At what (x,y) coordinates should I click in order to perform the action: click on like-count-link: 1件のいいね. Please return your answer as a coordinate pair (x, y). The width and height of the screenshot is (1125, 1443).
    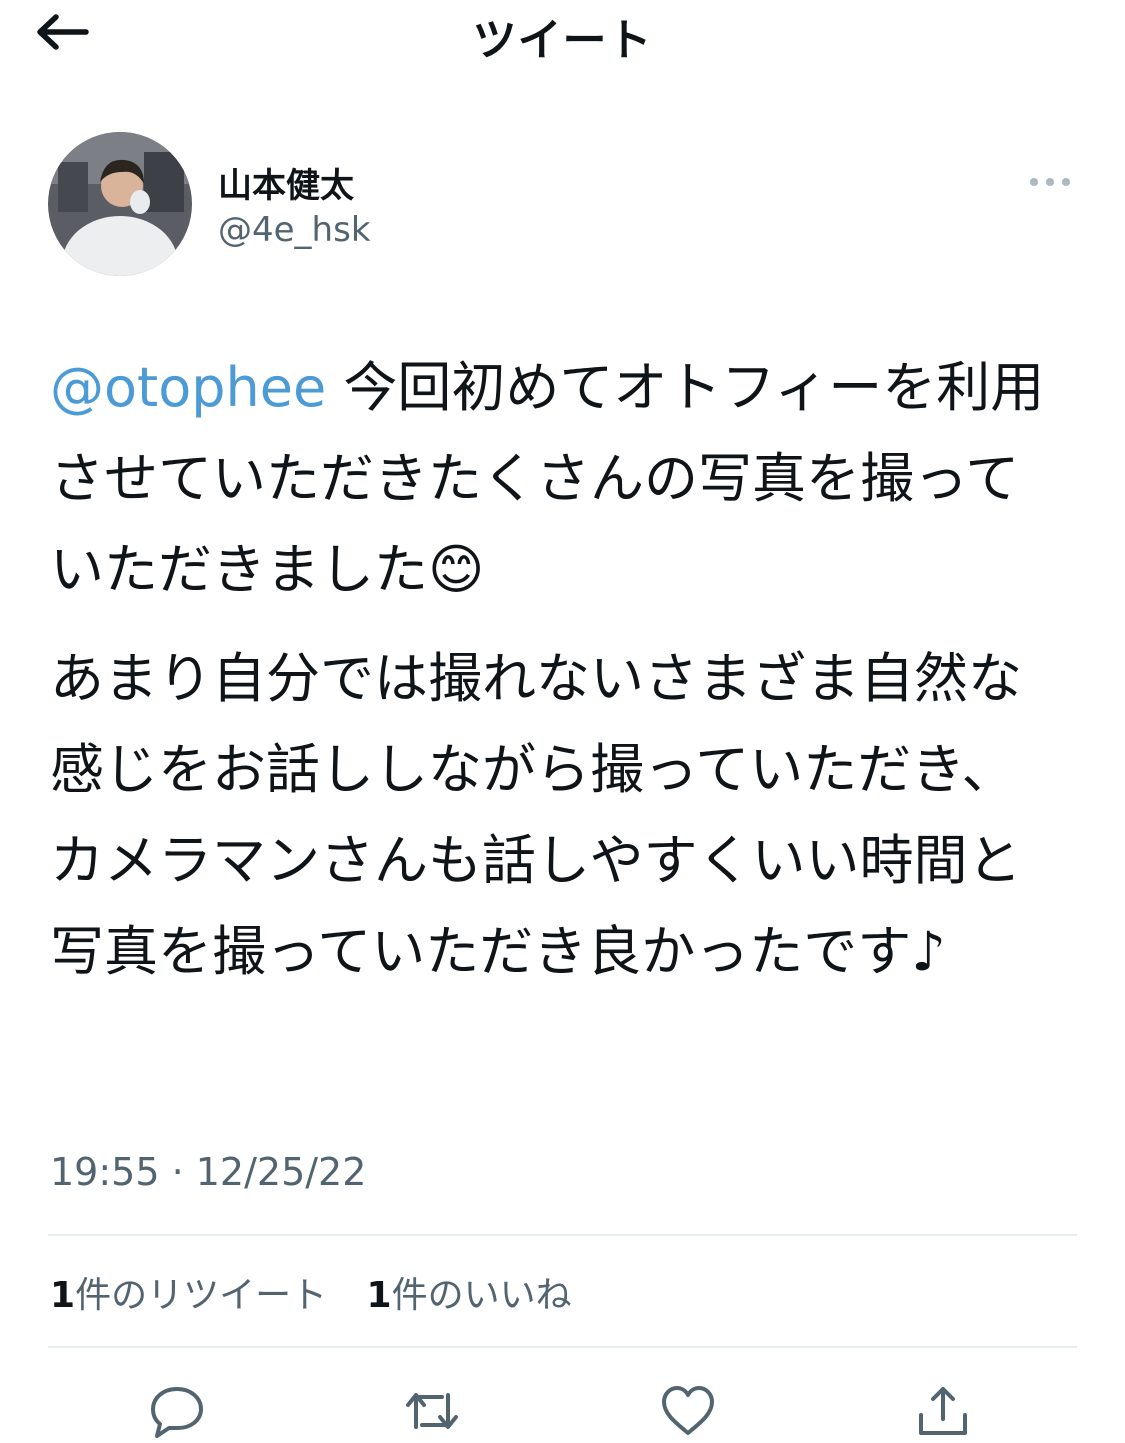
    Looking at the image, I should click on (469, 1295).